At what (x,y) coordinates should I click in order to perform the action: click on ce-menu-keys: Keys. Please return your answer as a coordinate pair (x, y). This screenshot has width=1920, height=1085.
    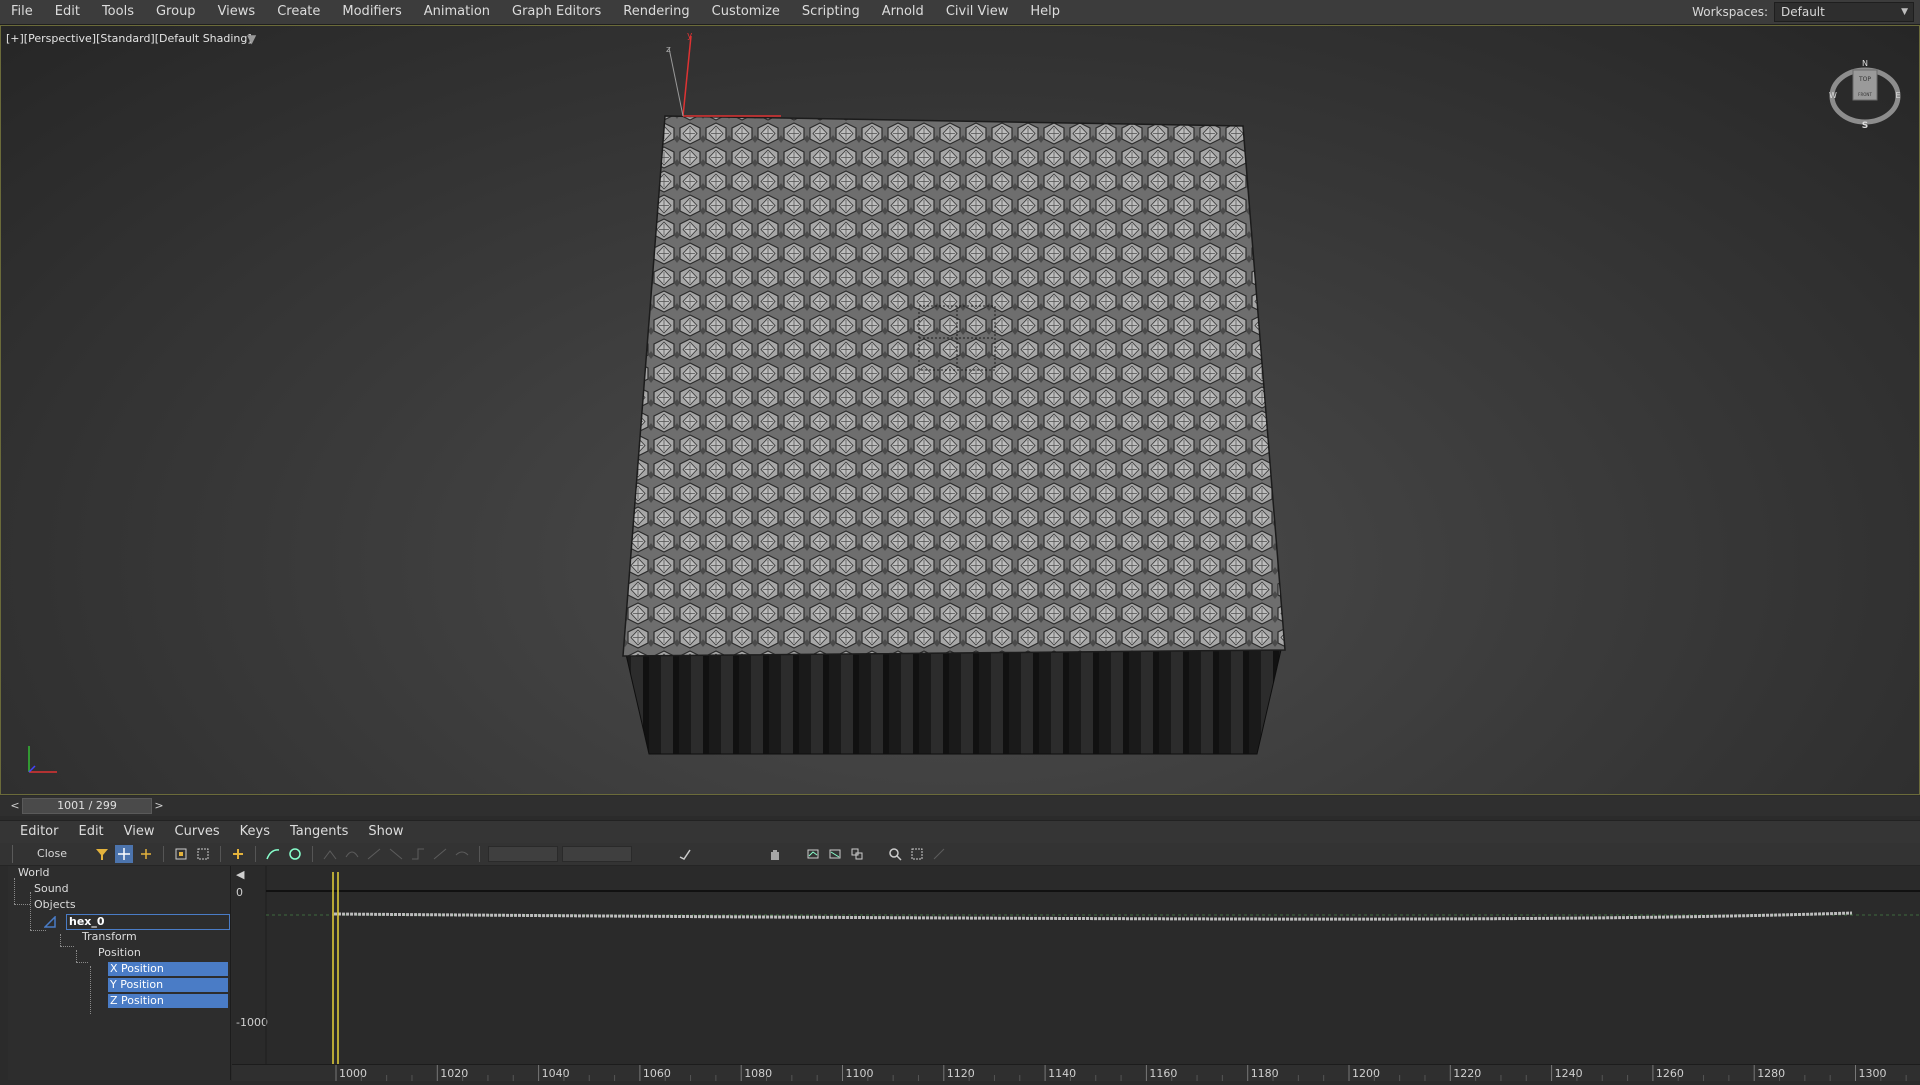
    Looking at the image, I should click on (255, 832).